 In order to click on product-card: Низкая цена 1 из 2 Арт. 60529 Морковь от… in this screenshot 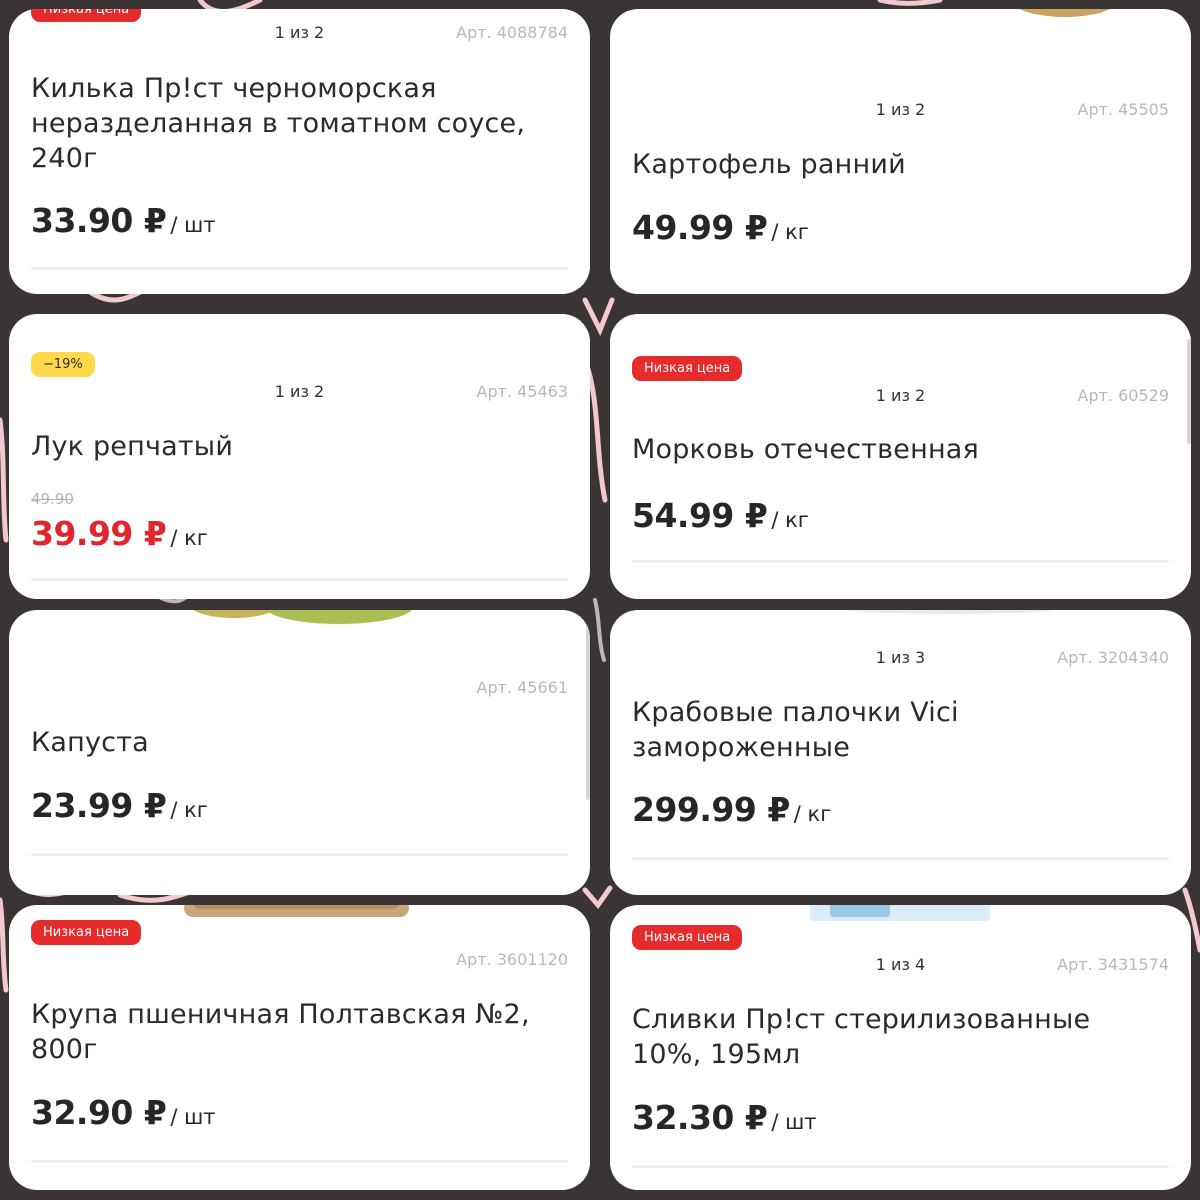, I will do `click(900, 456)`.